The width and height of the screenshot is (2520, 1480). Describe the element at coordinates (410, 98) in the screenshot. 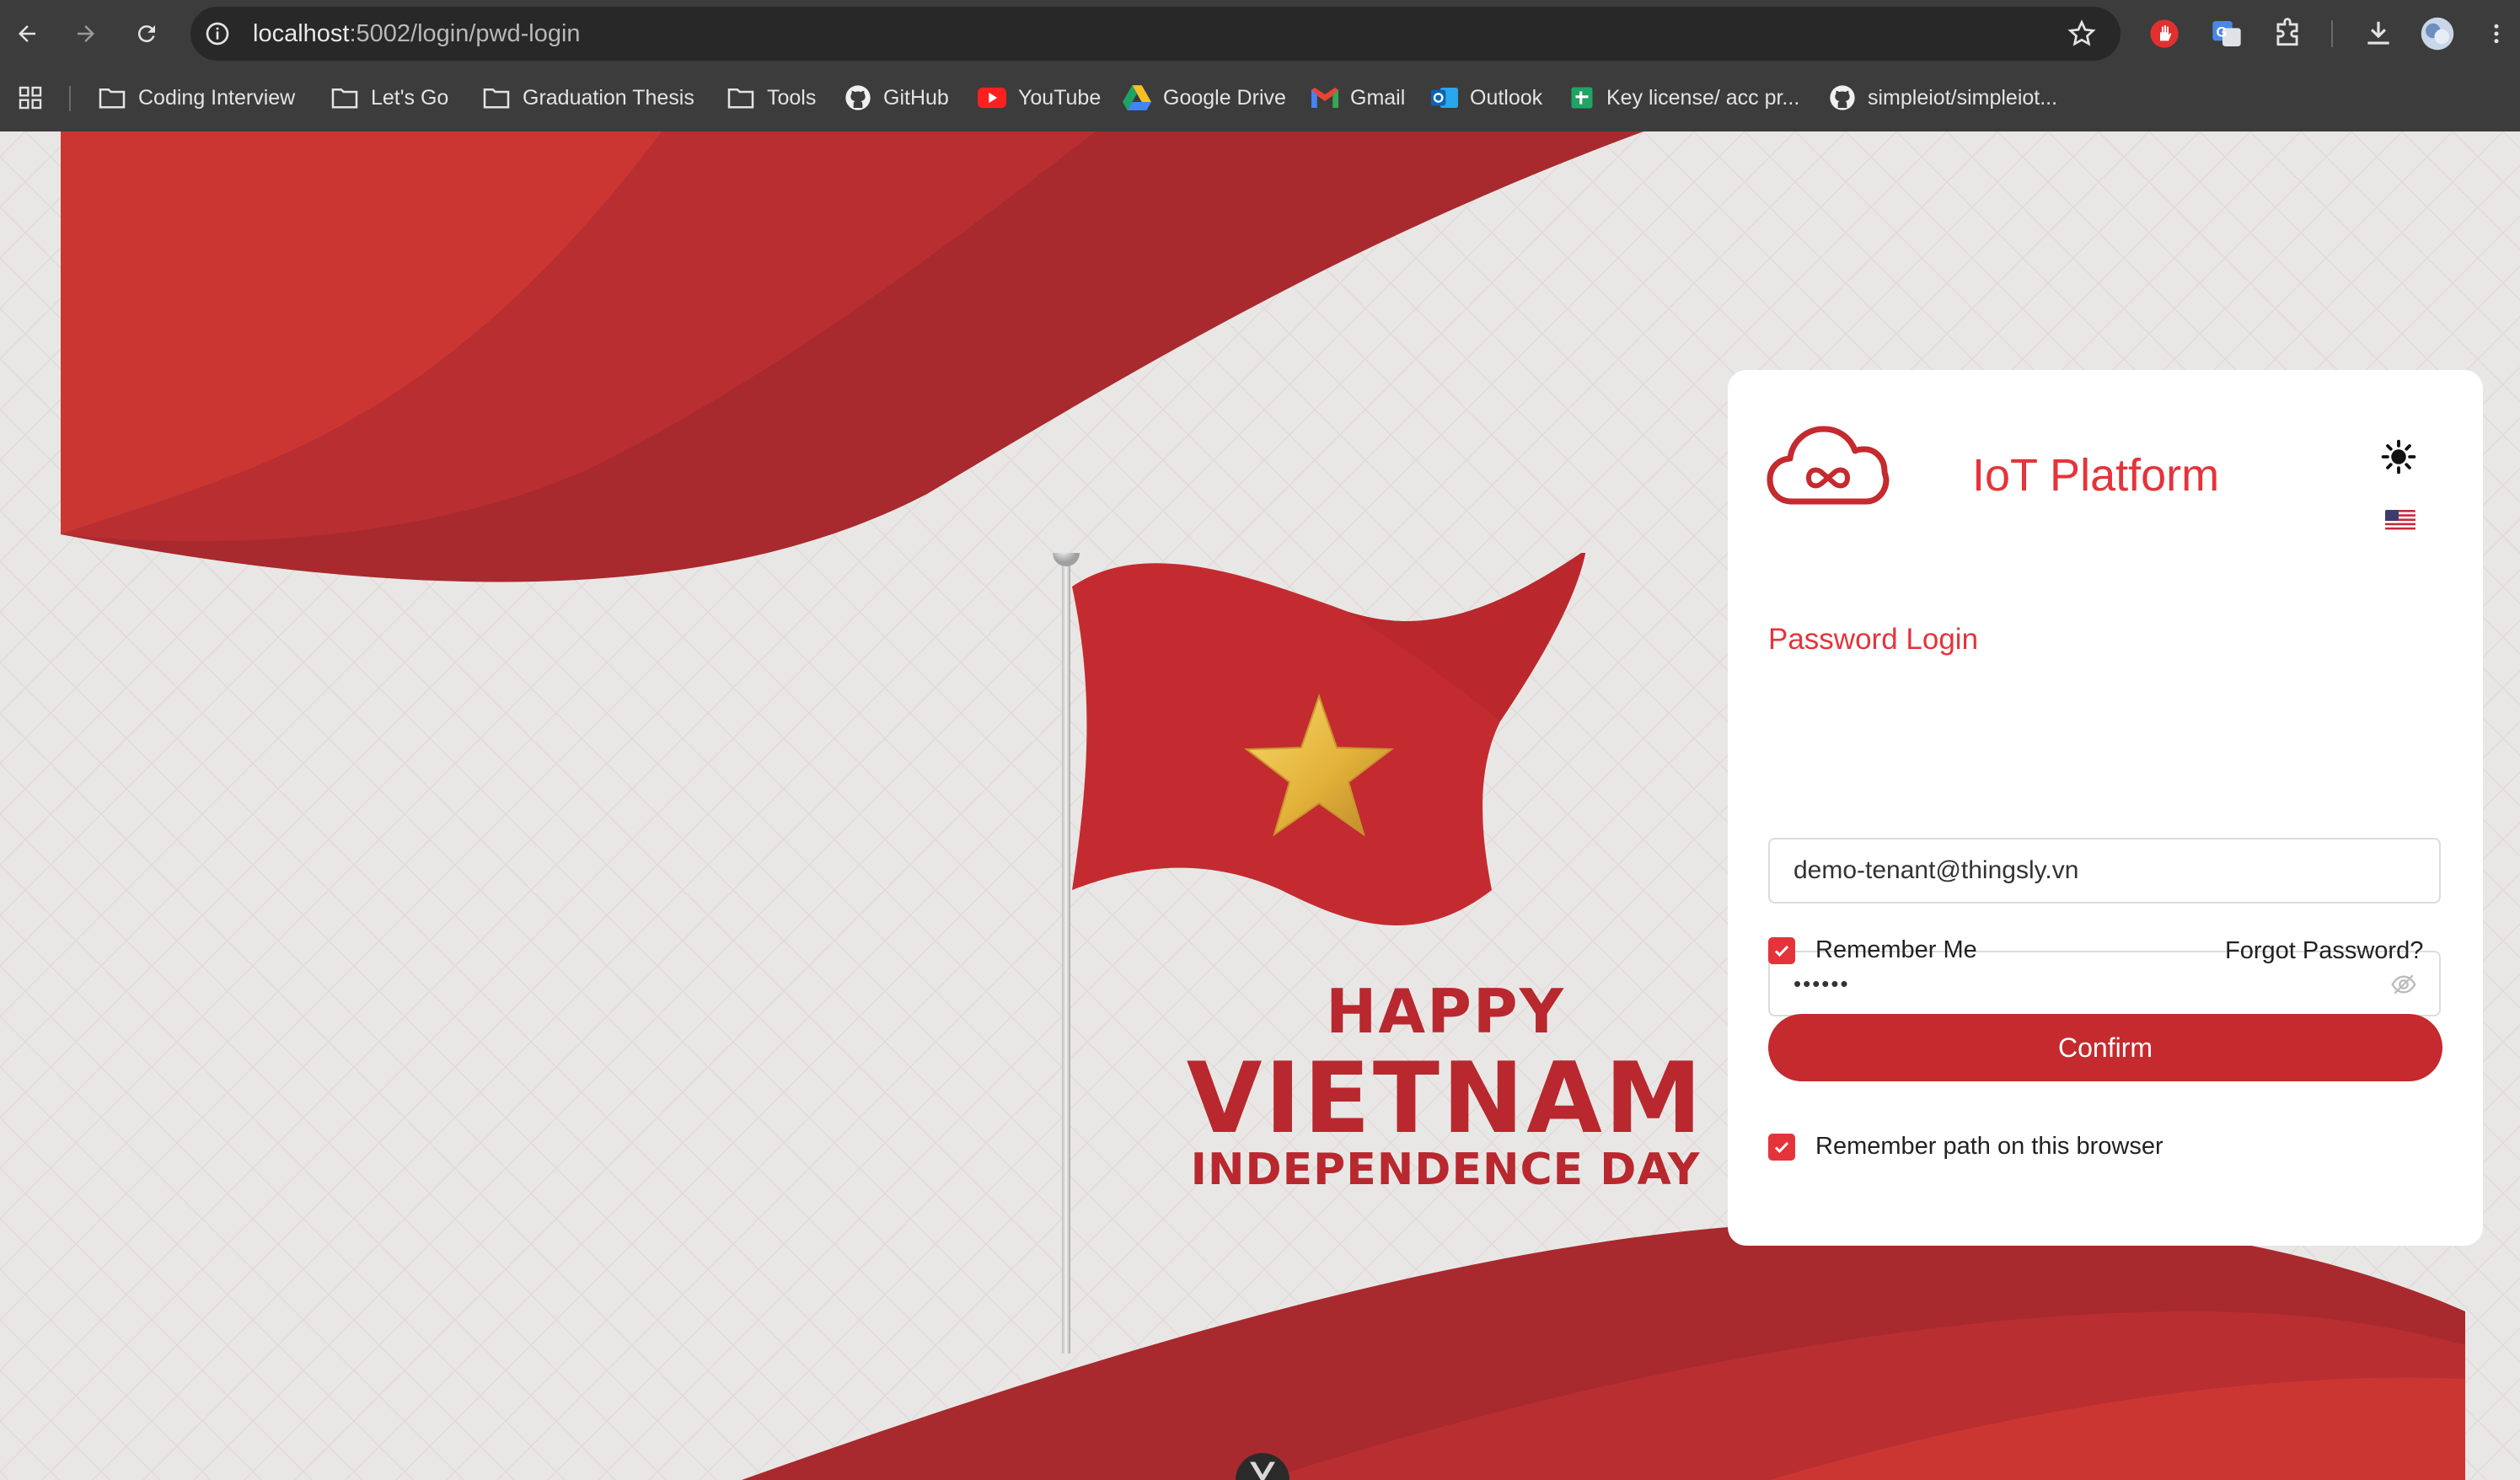

I see `bookmark-label: Let's Go` at that location.